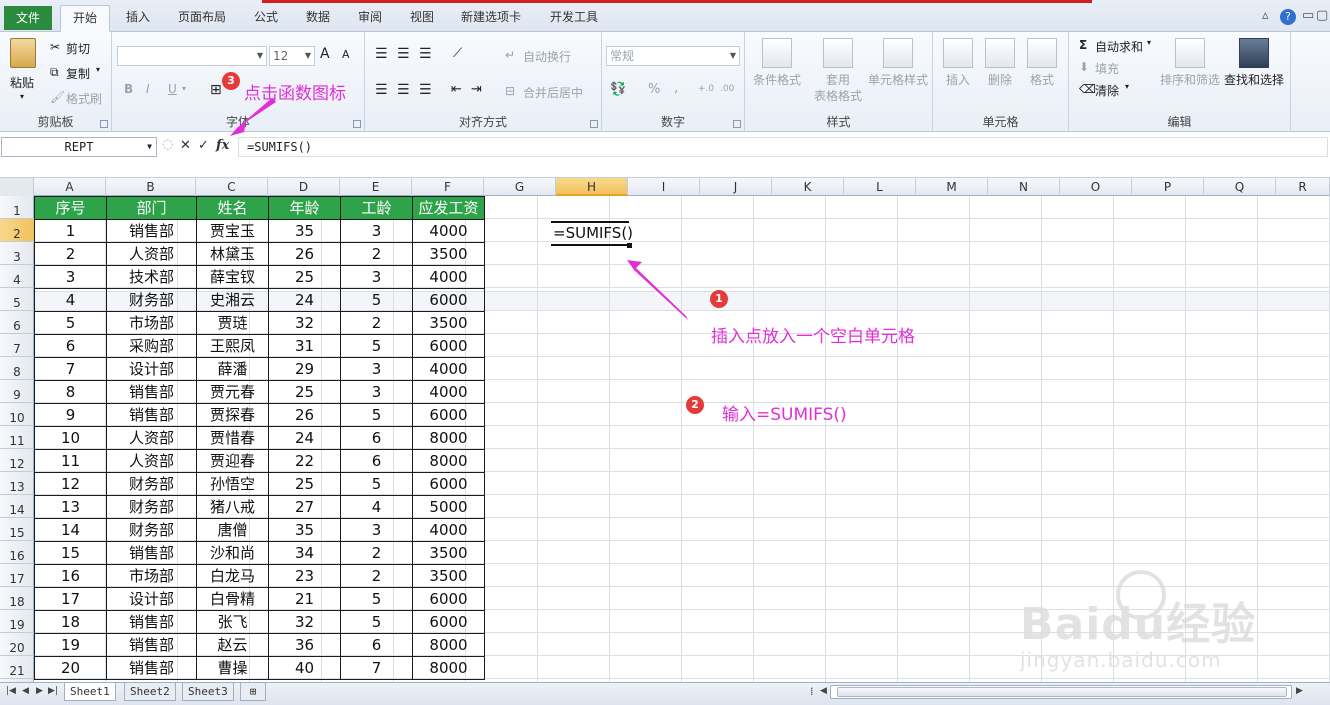 The width and height of the screenshot is (1330, 705). I want to click on next-sheet-icon: ▶, so click(39, 691).